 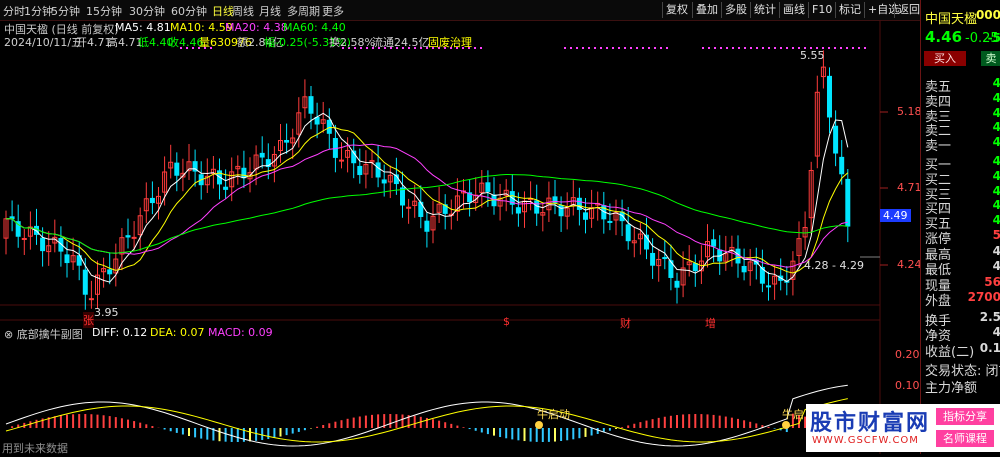 What do you see at coordinates (710, 323) in the screenshot?
I see `event-marker-4: 增` at bounding box center [710, 323].